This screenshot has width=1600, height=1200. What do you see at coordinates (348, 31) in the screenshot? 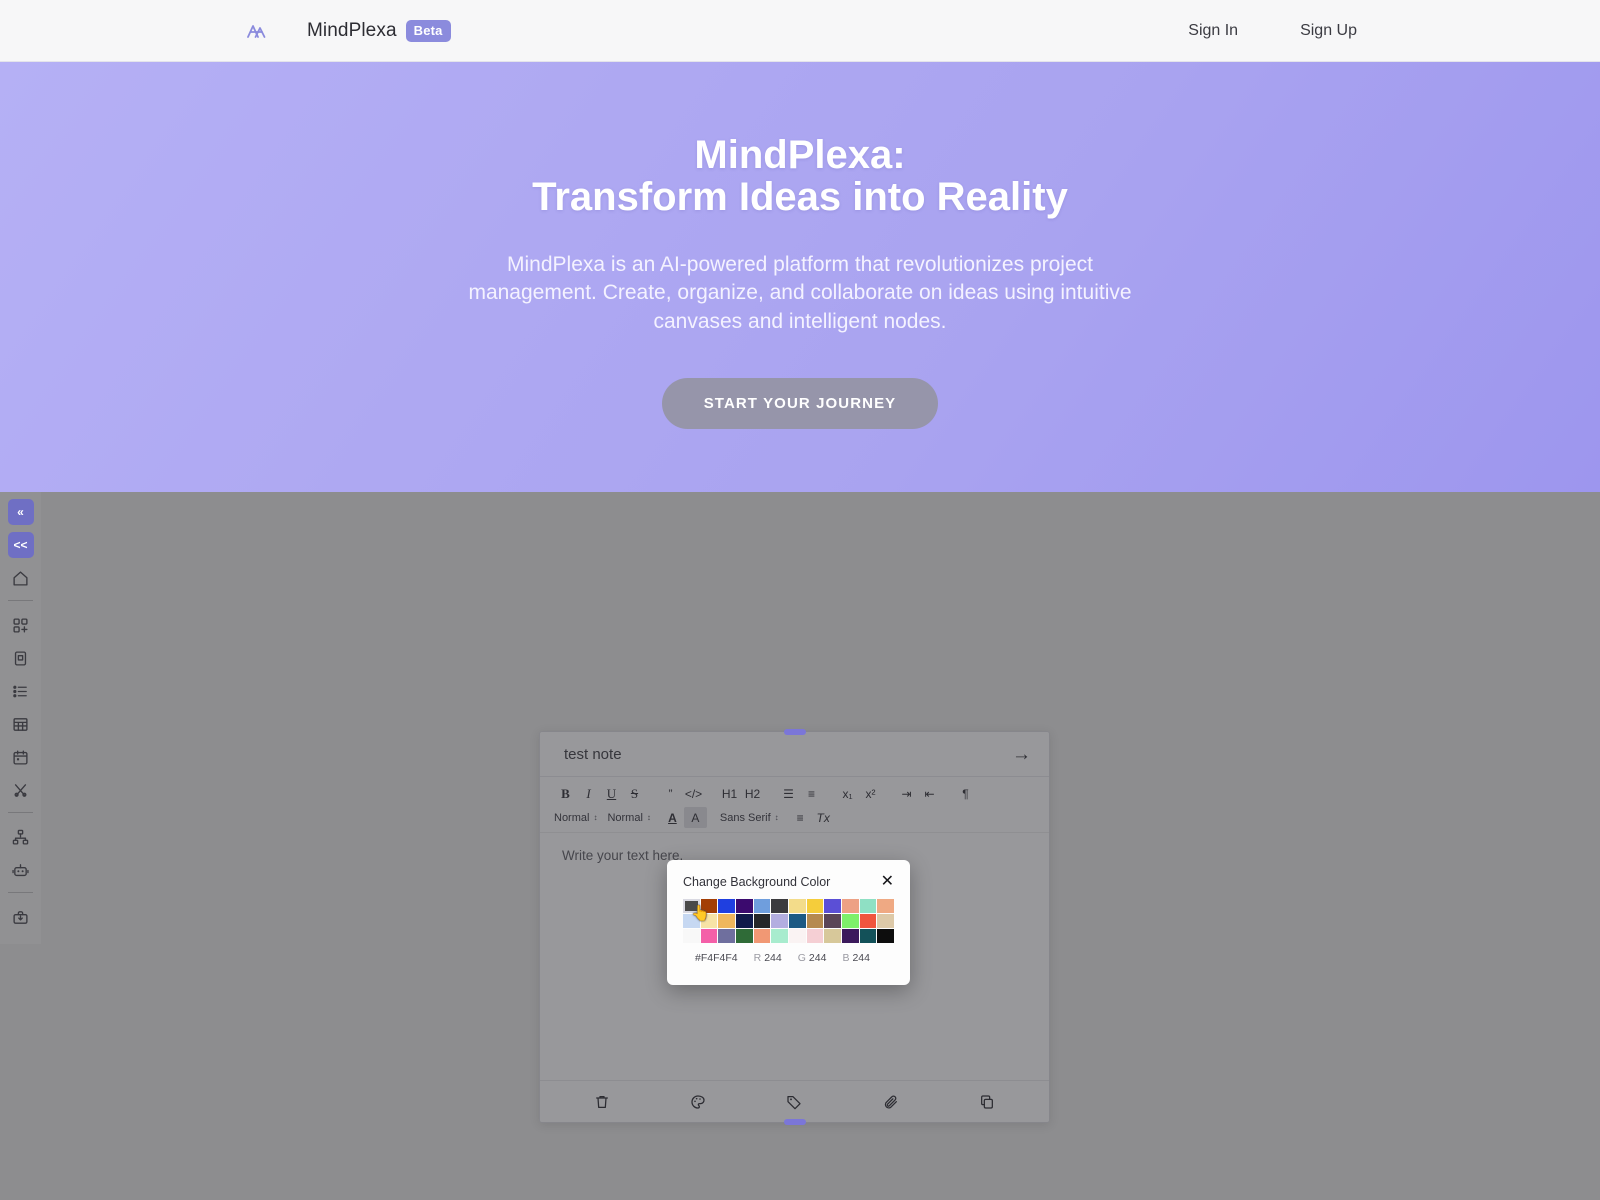
I see `brand: MindPlexa Beta` at bounding box center [348, 31].